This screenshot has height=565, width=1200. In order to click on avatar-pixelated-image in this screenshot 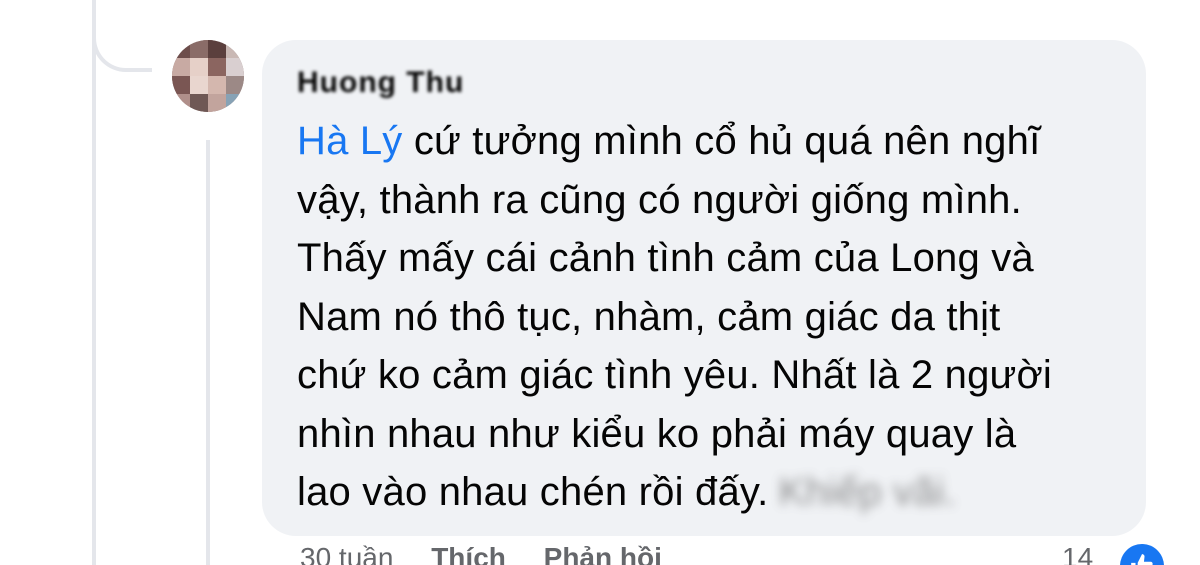, I will do `click(208, 76)`.